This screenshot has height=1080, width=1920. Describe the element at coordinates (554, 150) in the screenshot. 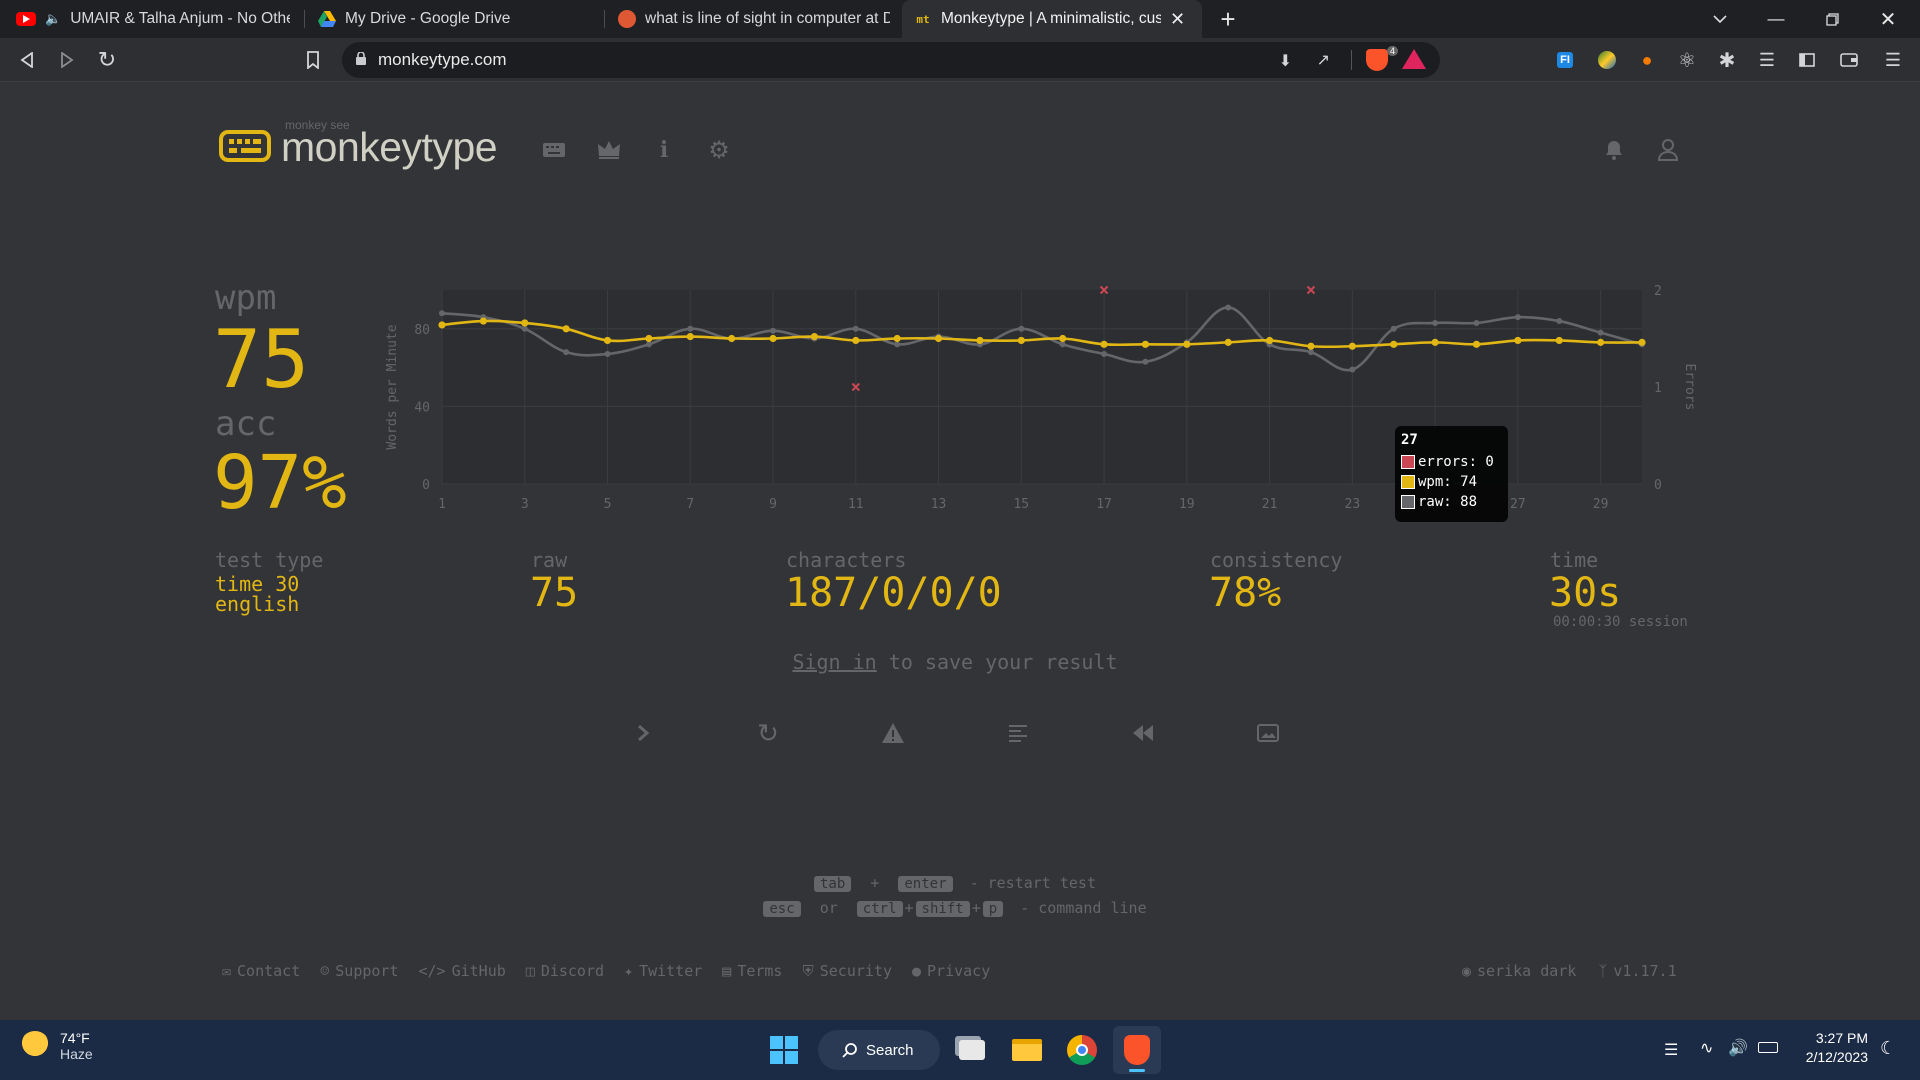

I see `keyboard-icon` at that location.